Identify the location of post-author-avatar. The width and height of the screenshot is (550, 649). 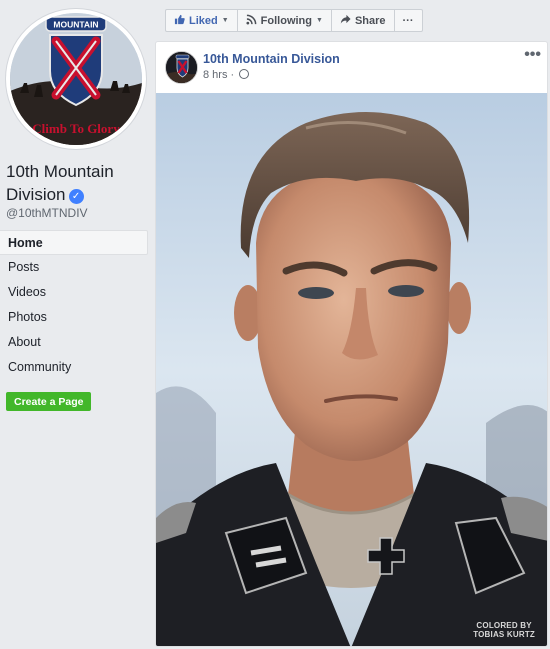
(181, 67).